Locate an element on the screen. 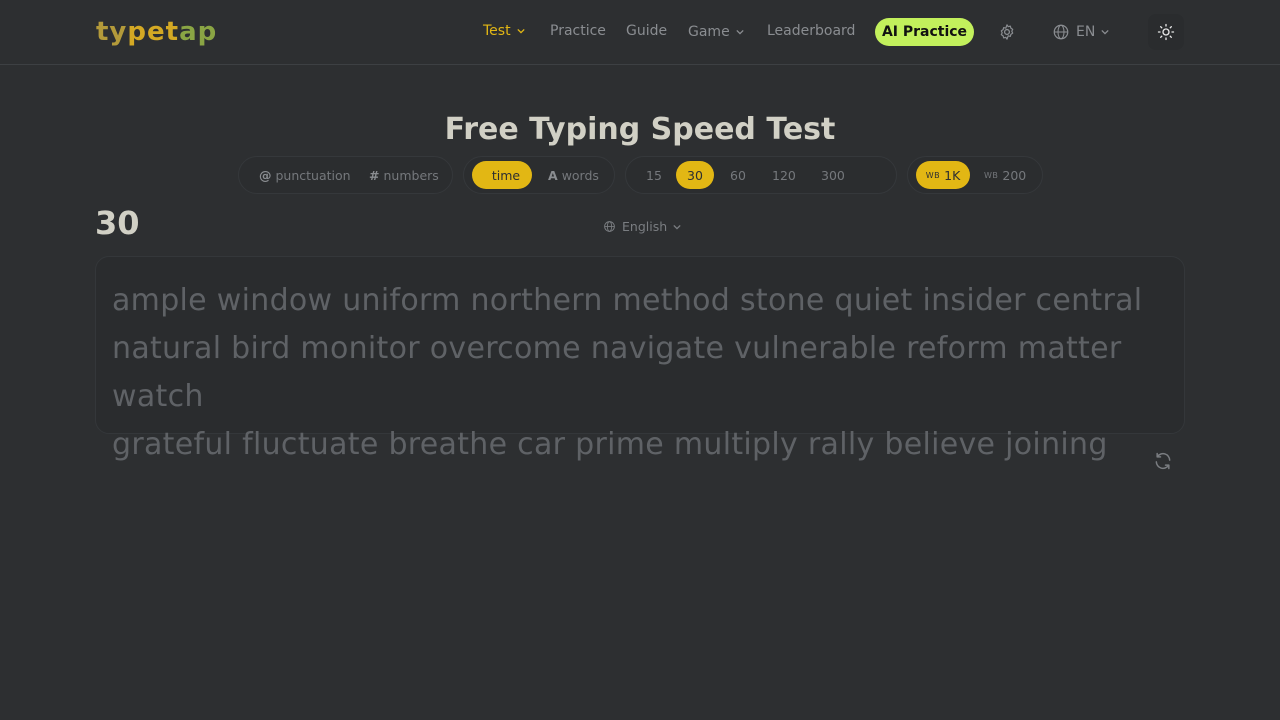  mode-time-button: time is located at coordinates (502, 175).